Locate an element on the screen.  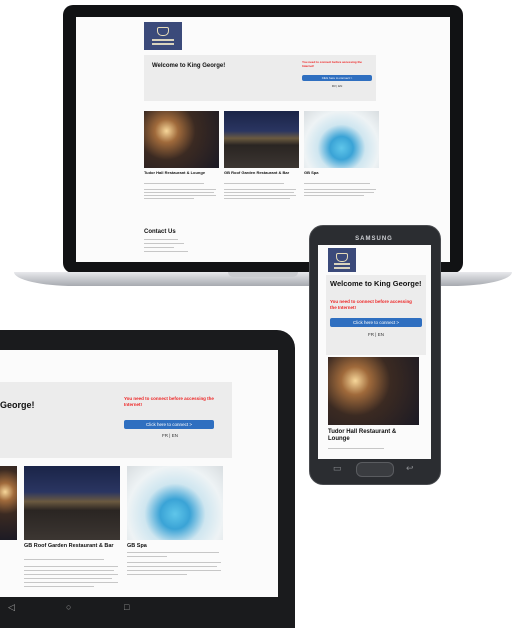
phone-home-button is located at coordinates (375, 469).